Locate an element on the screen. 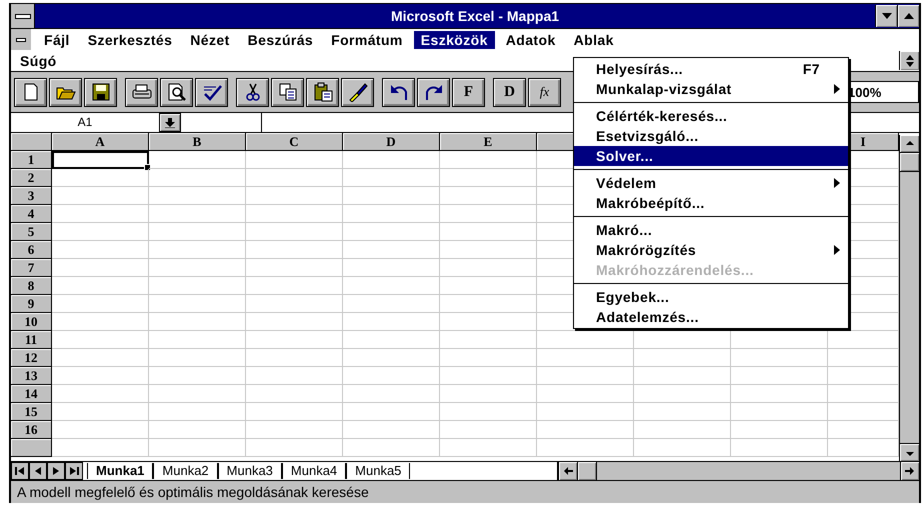  row-header: 15 is located at coordinates (31, 412).